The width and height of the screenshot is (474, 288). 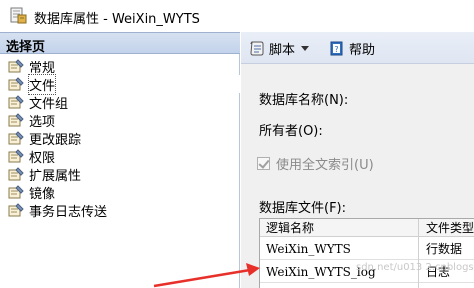 I want to click on database-files-label: 数据库文件(F):, so click(x=303, y=208).